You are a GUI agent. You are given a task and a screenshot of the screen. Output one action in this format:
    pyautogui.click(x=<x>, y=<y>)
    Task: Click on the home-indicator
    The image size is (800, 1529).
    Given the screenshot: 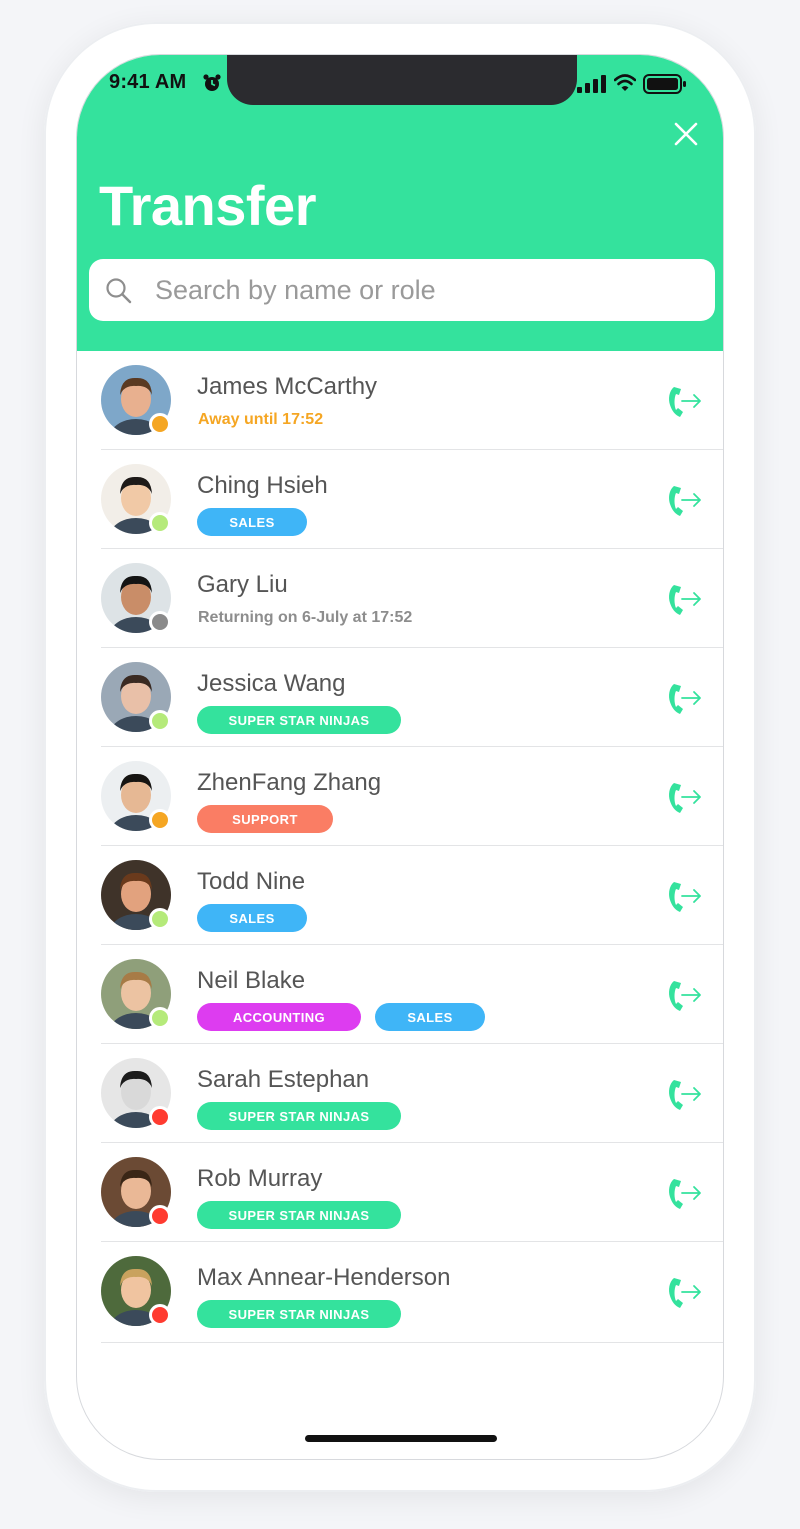 What is the action you would take?
    pyautogui.click(x=401, y=1438)
    